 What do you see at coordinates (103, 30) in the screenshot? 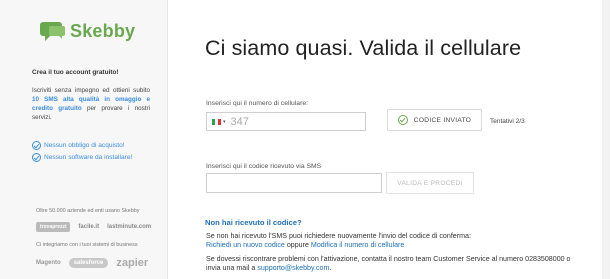
I see `brand-name: Skebby` at bounding box center [103, 30].